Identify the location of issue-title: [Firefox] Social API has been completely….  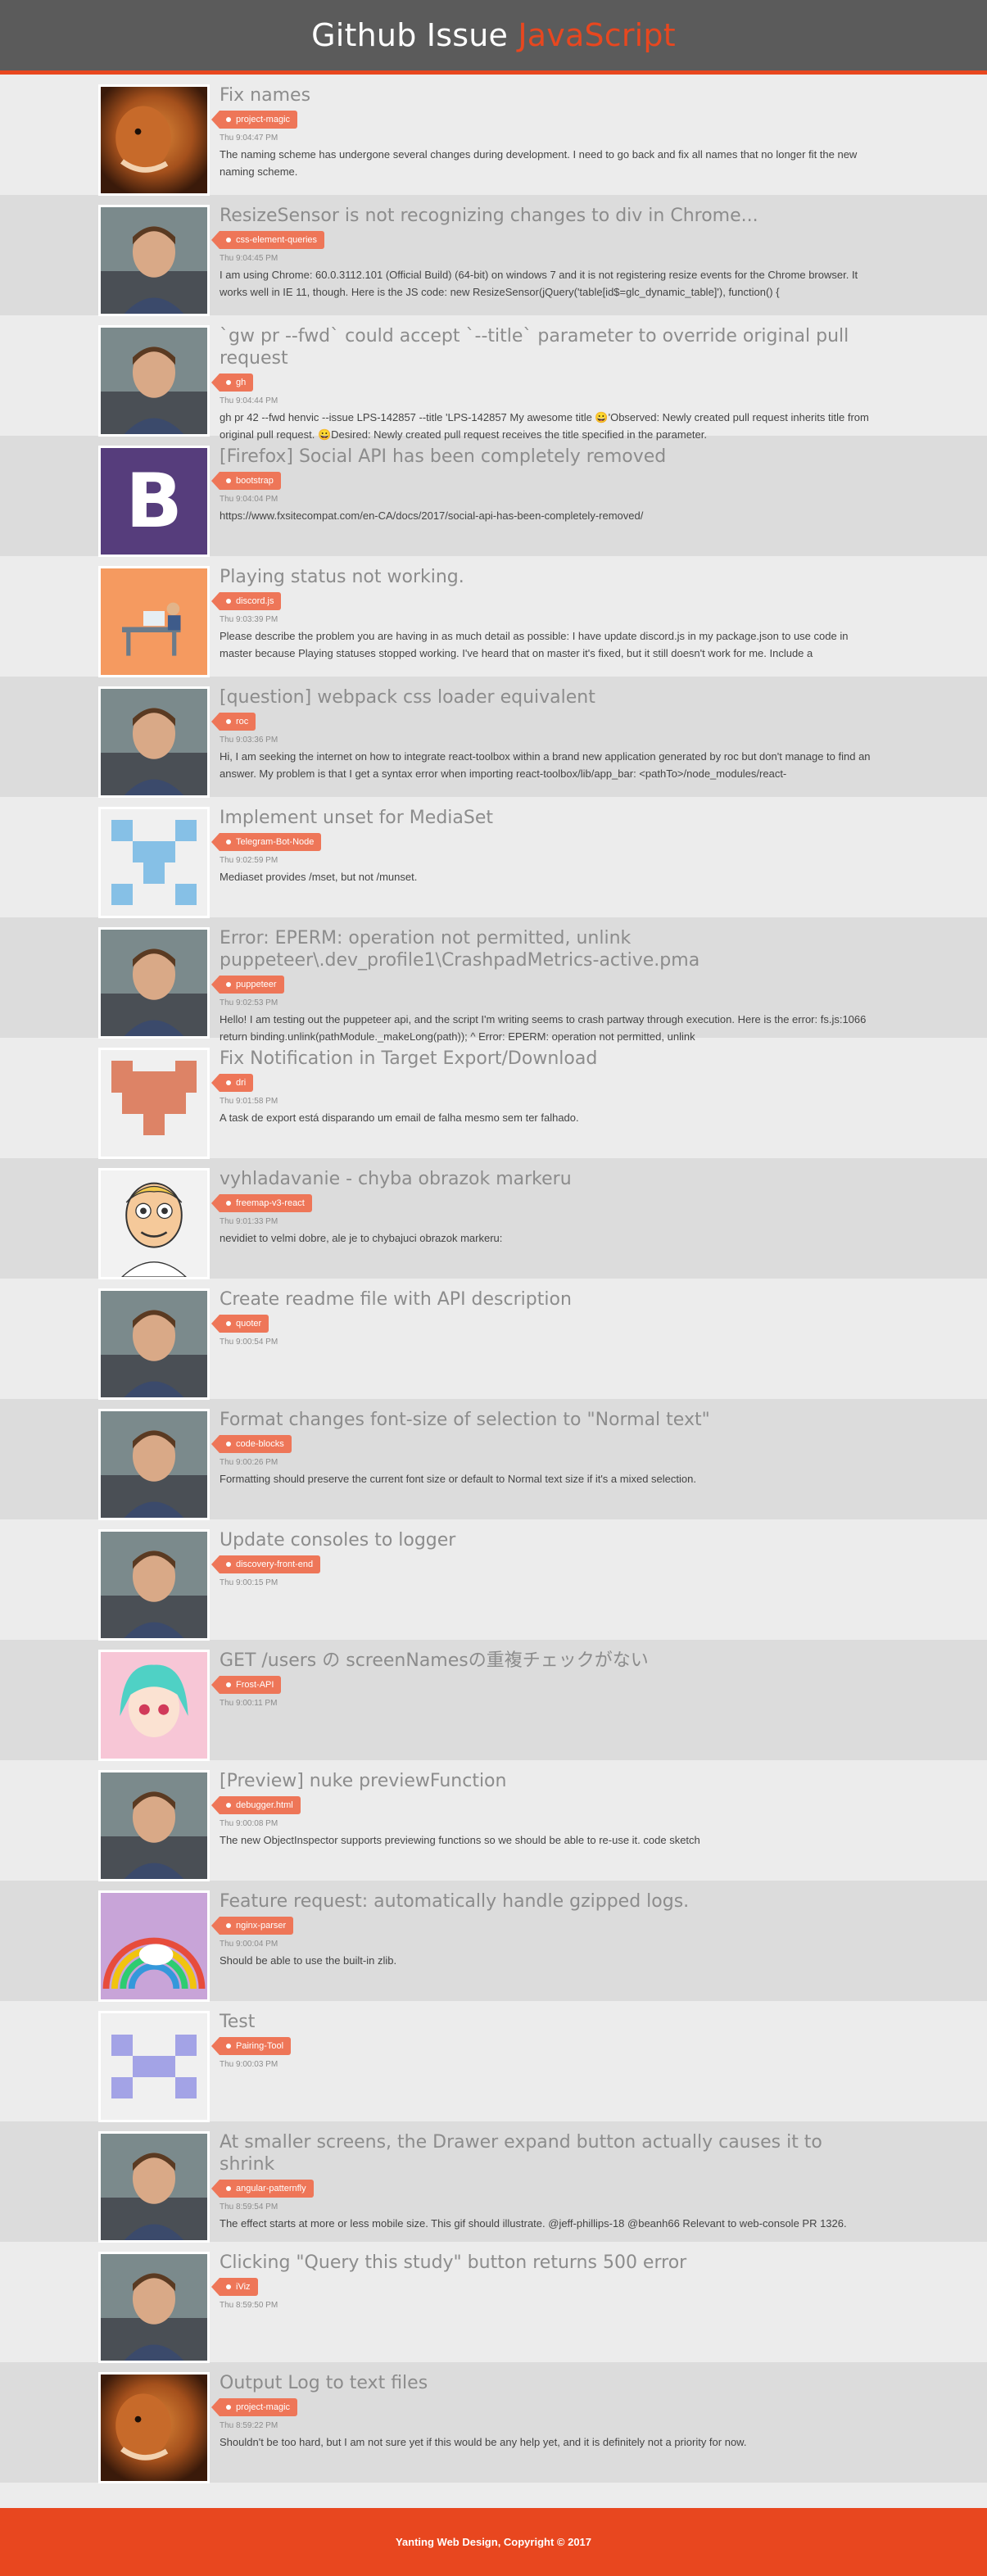
(547, 457).